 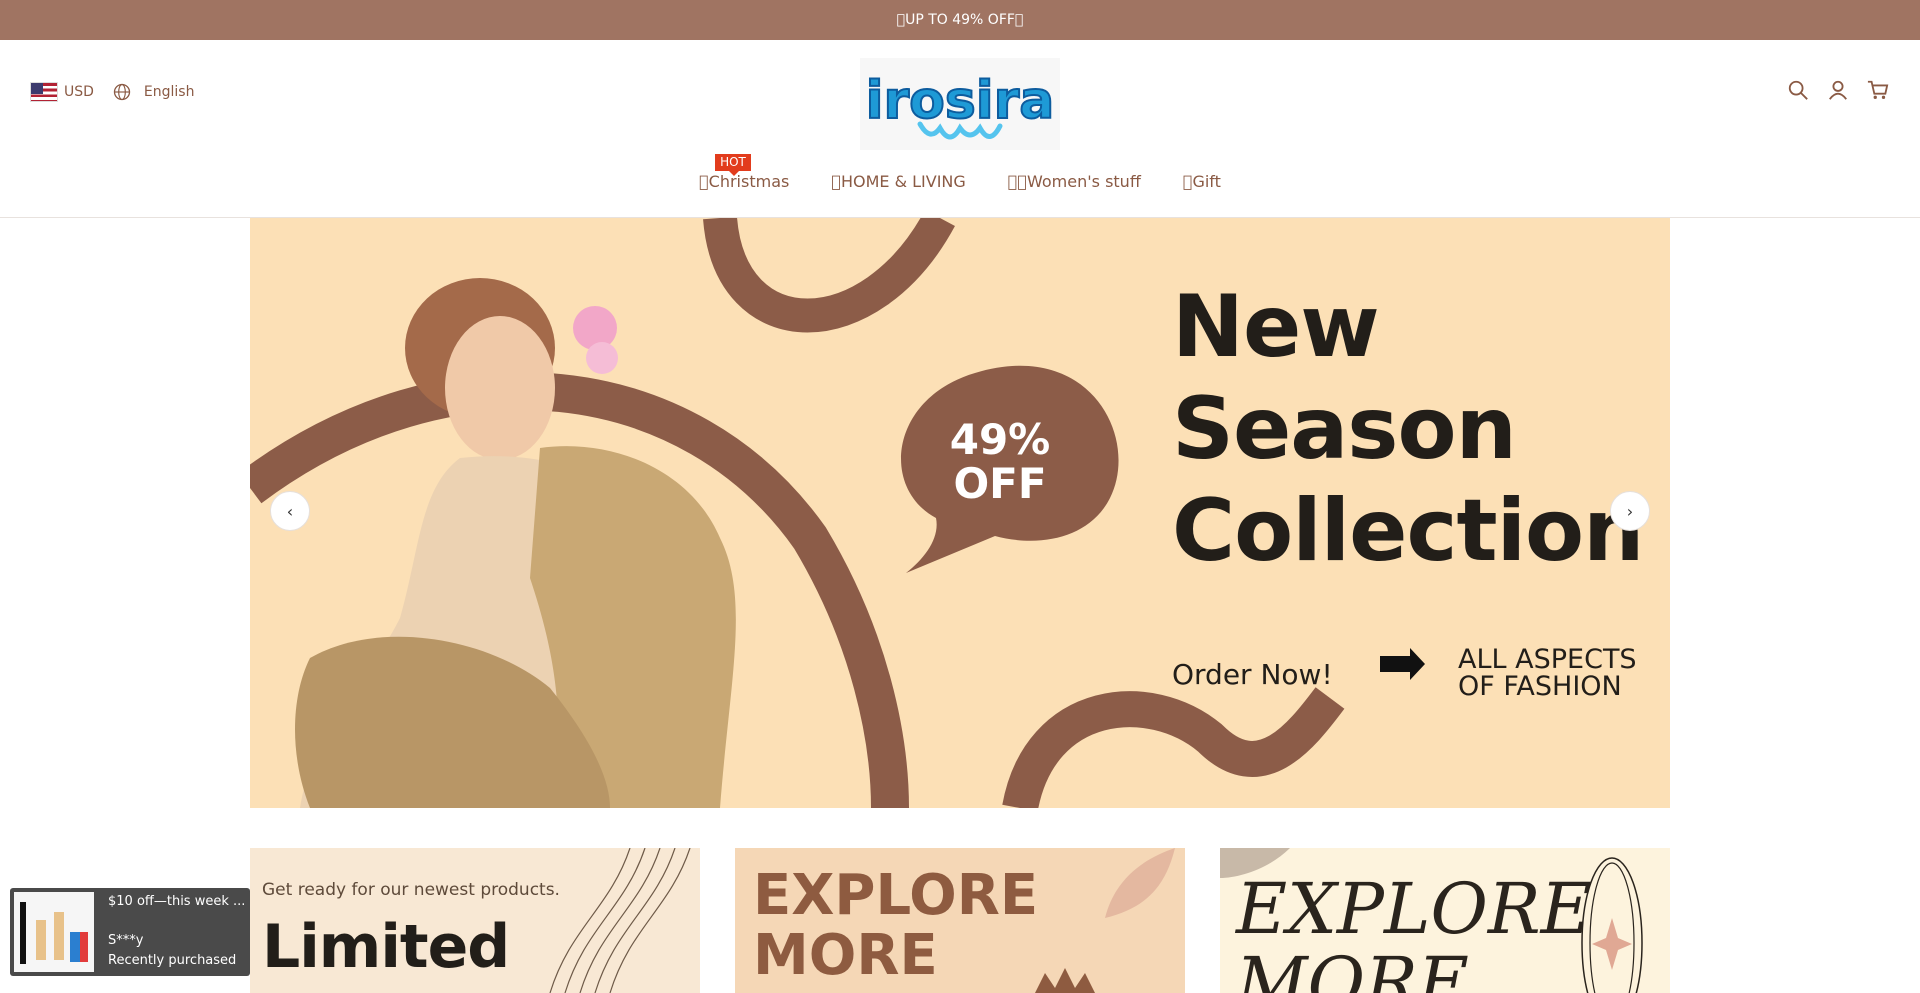 I want to click on irosira-logo: irosira, so click(x=960, y=104).